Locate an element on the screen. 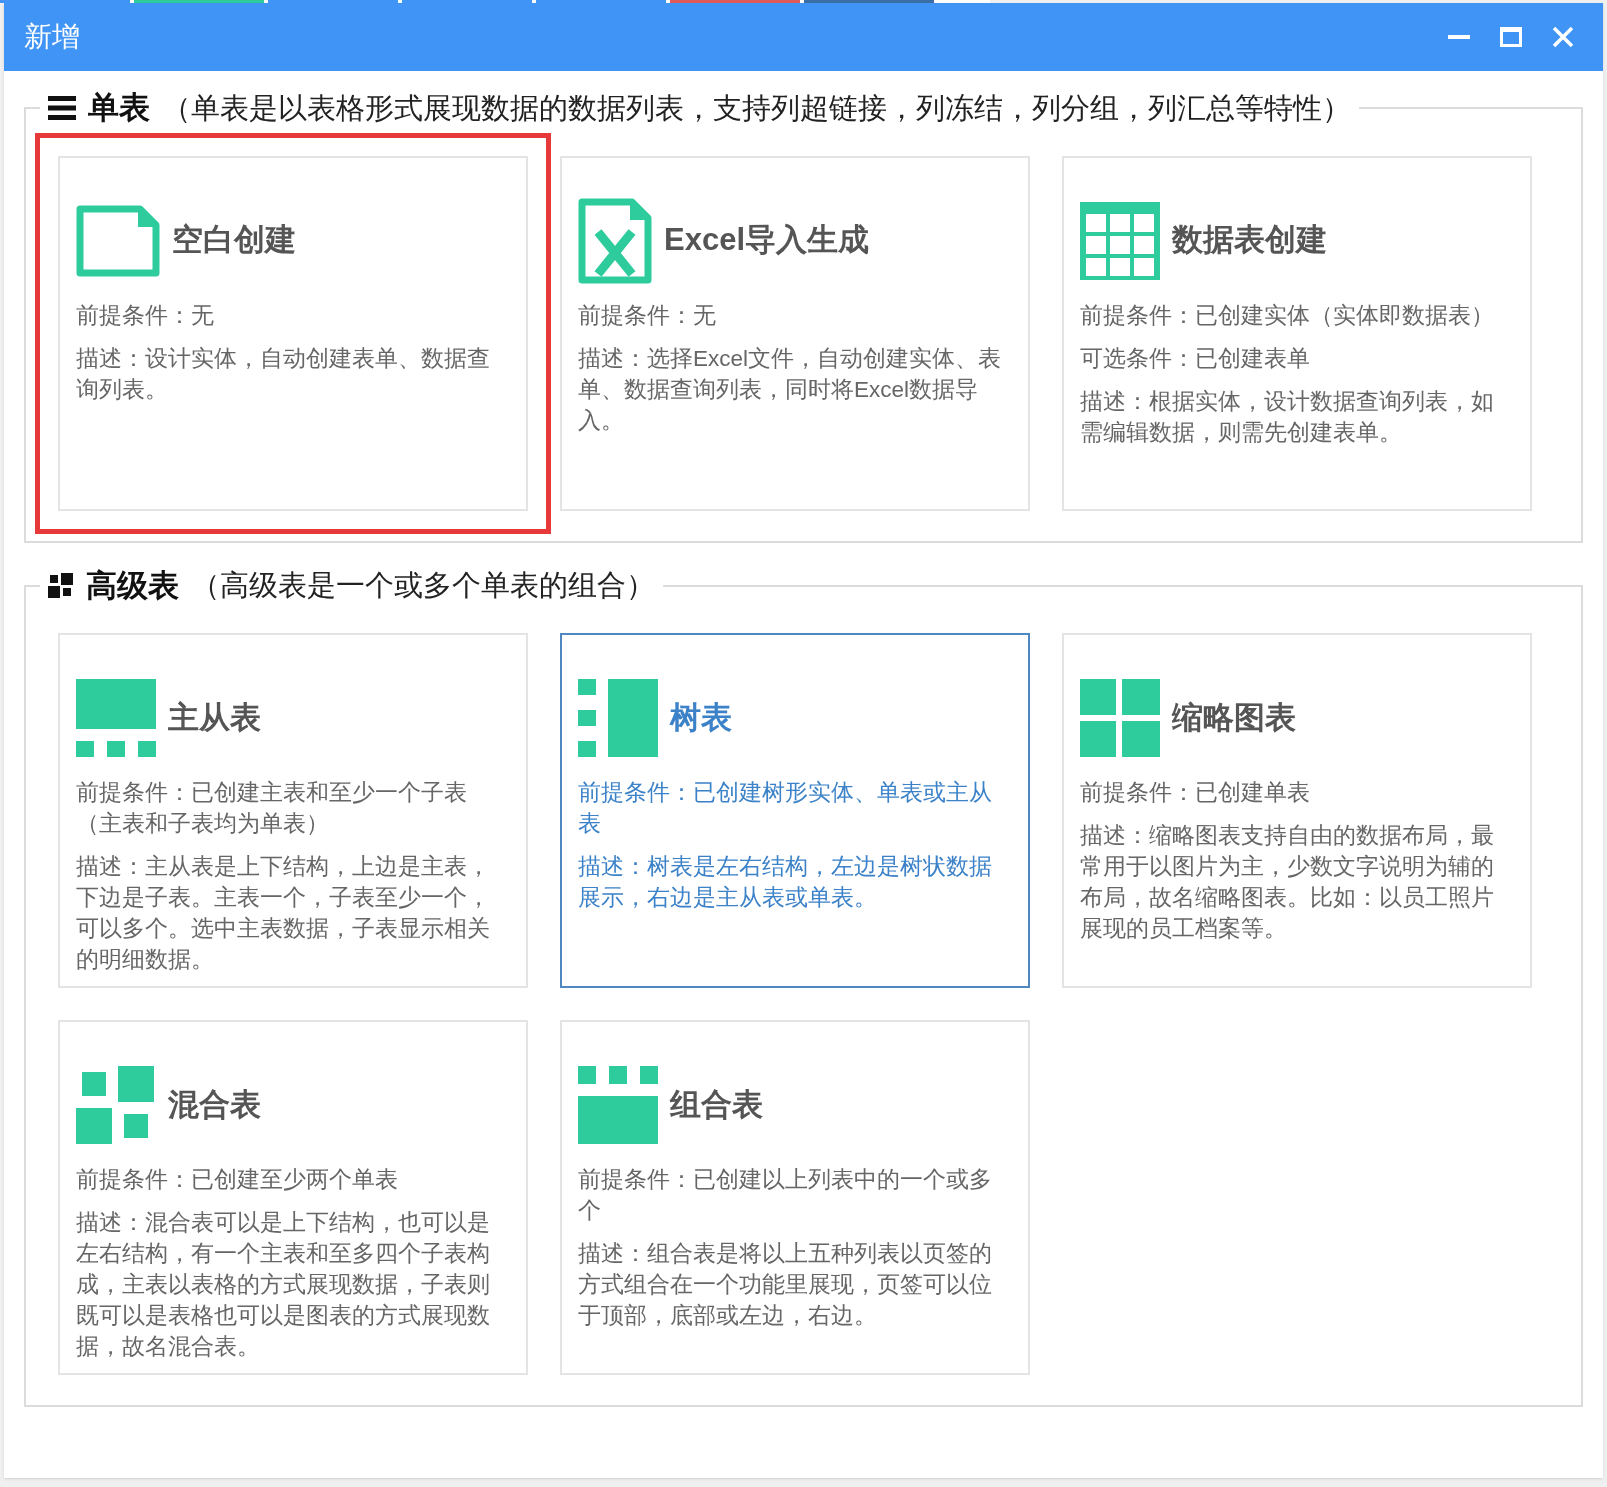 The height and width of the screenshot is (1487, 1607). card-description: 前提条件：已创建实体（实体即数据表） is located at coordinates (1287, 315).